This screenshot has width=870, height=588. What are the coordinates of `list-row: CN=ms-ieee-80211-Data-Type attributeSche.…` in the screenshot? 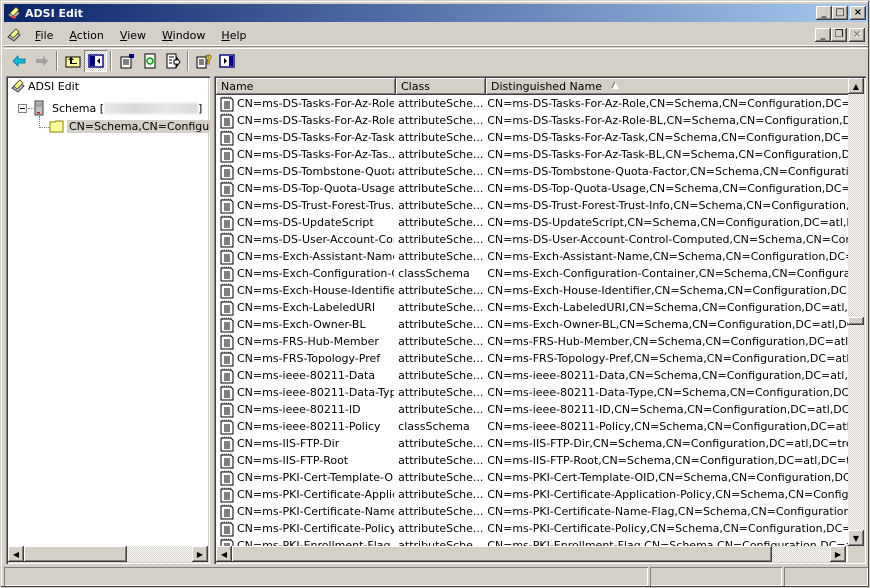 It's located at (532, 392).